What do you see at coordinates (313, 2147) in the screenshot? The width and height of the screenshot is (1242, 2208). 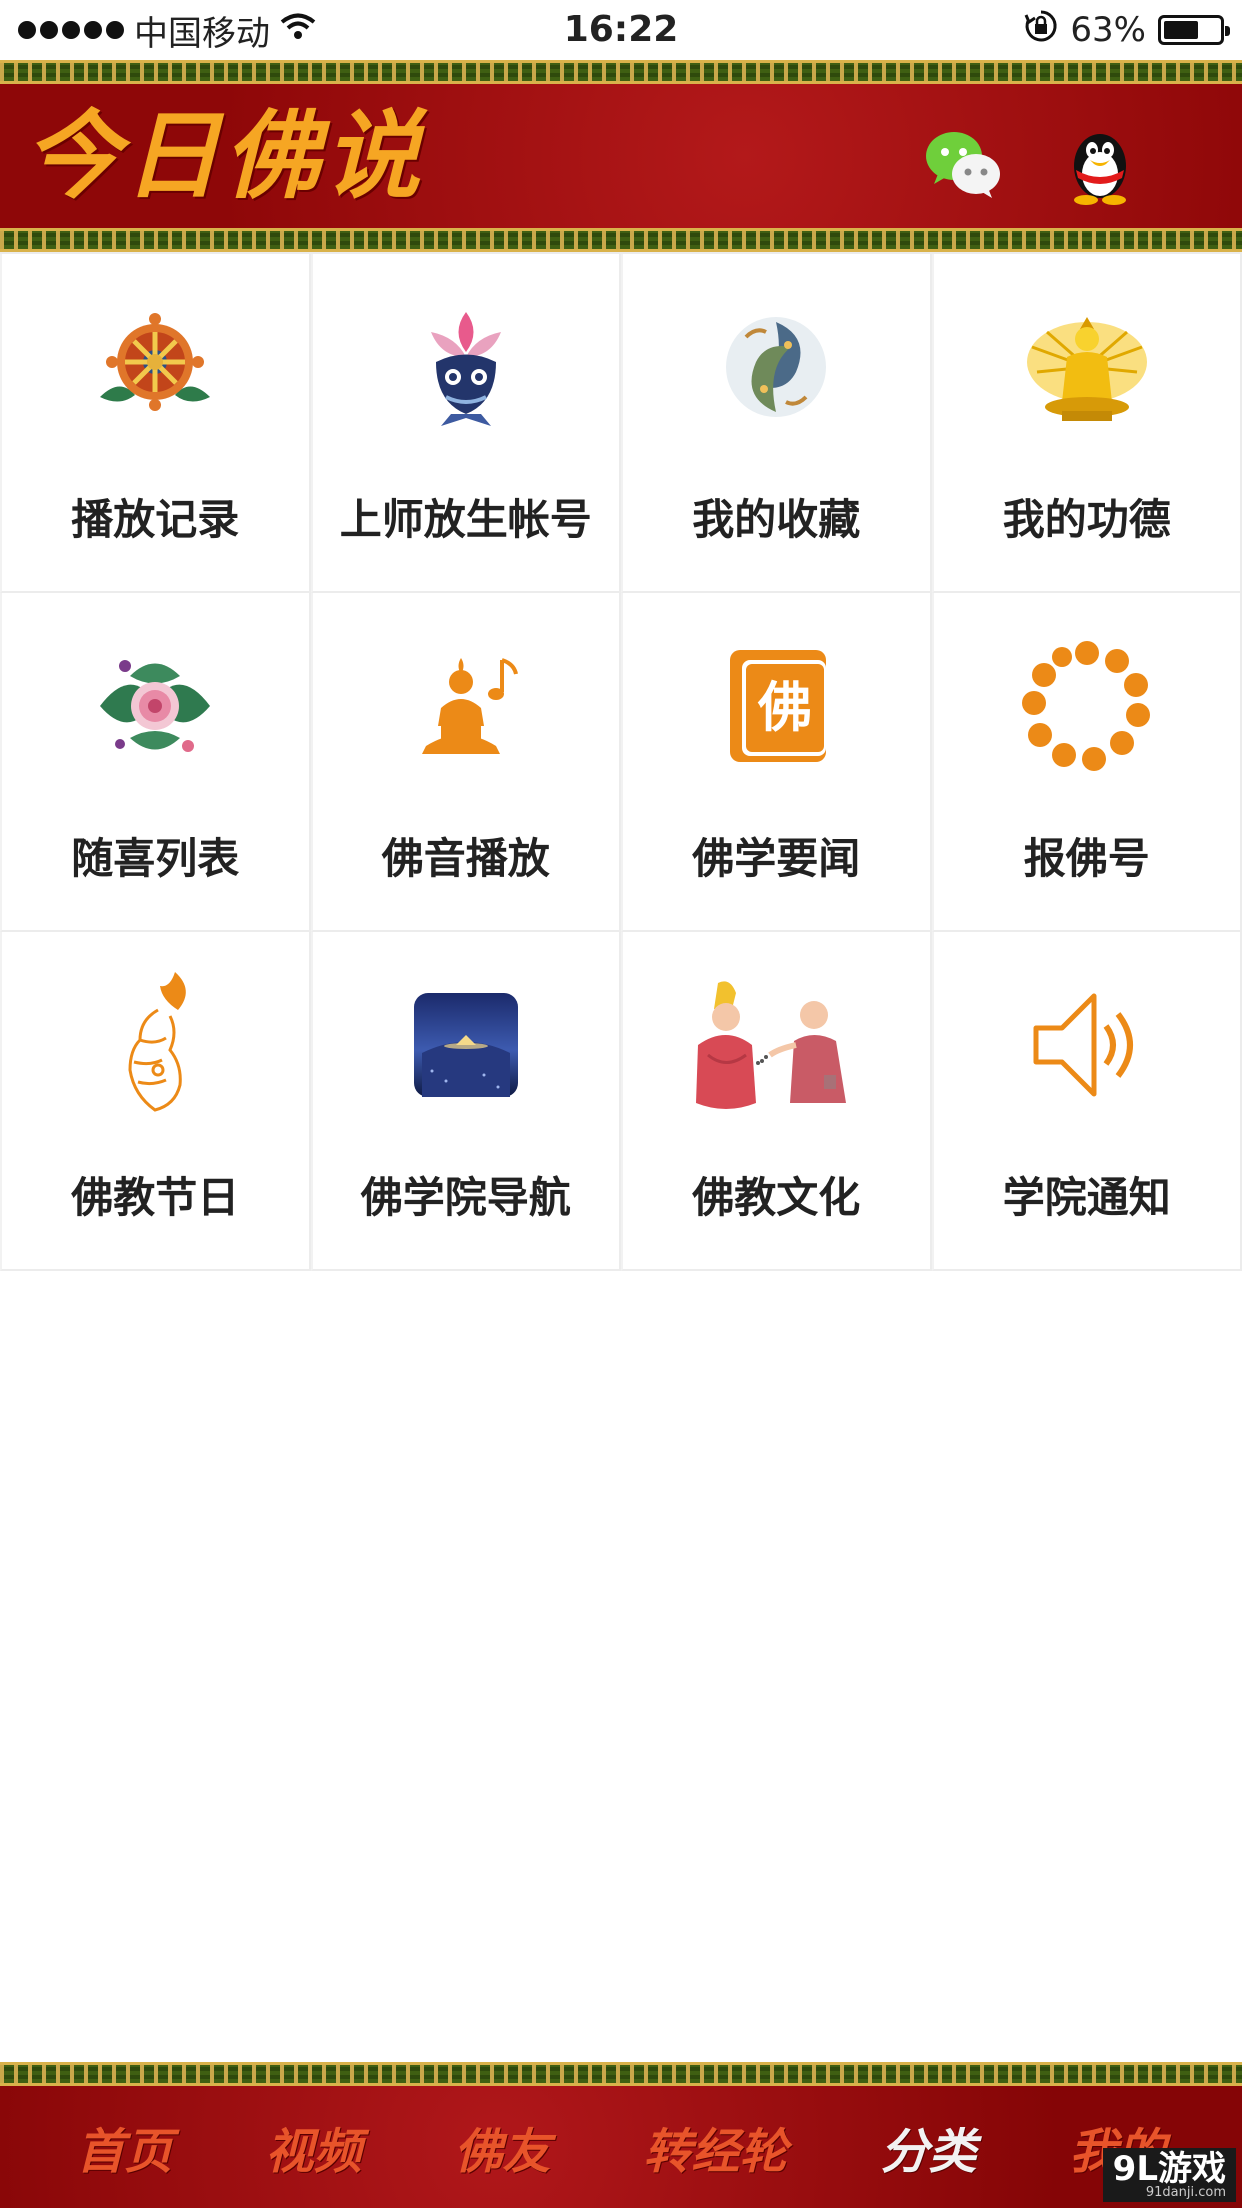 I see `nav-video: 视频` at bounding box center [313, 2147].